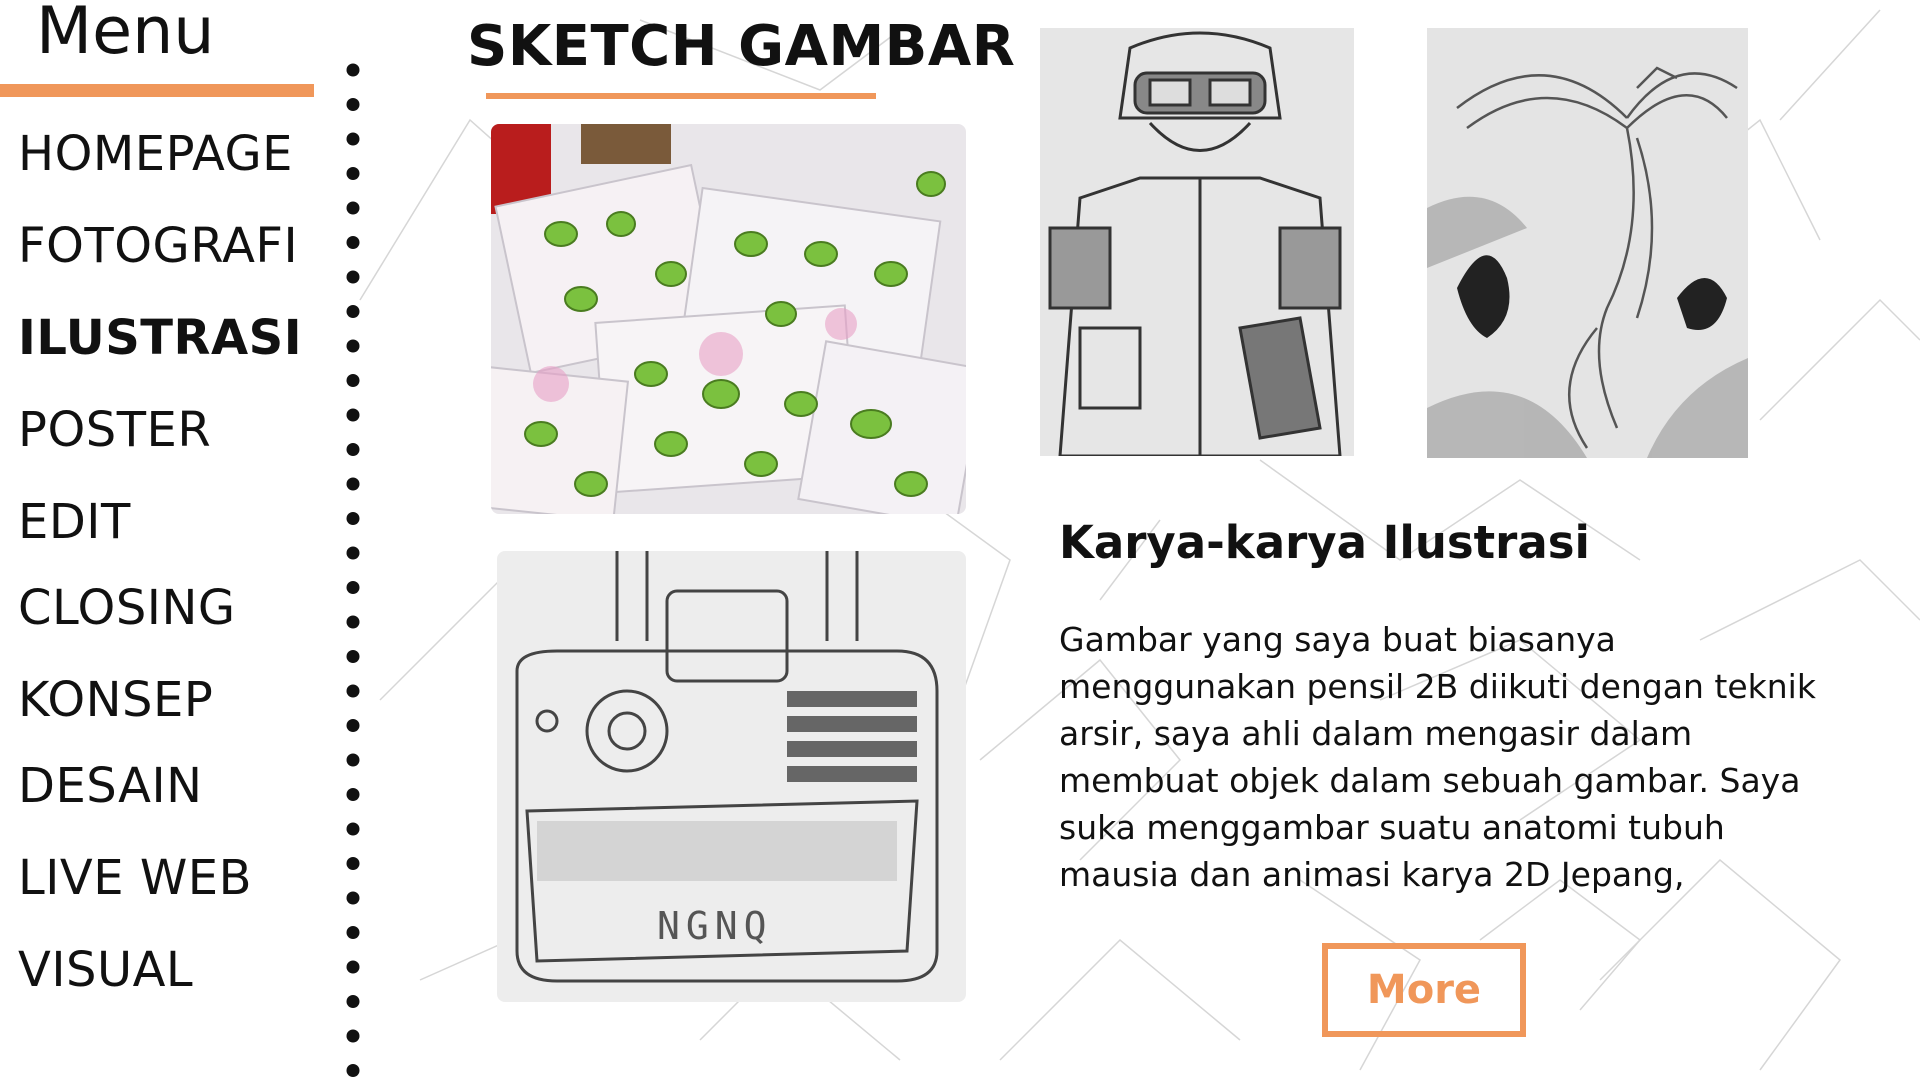 The image size is (1920, 1080). Describe the element at coordinates (105, 970) in the screenshot. I see `nav-item-visual: VISUAL` at that location.